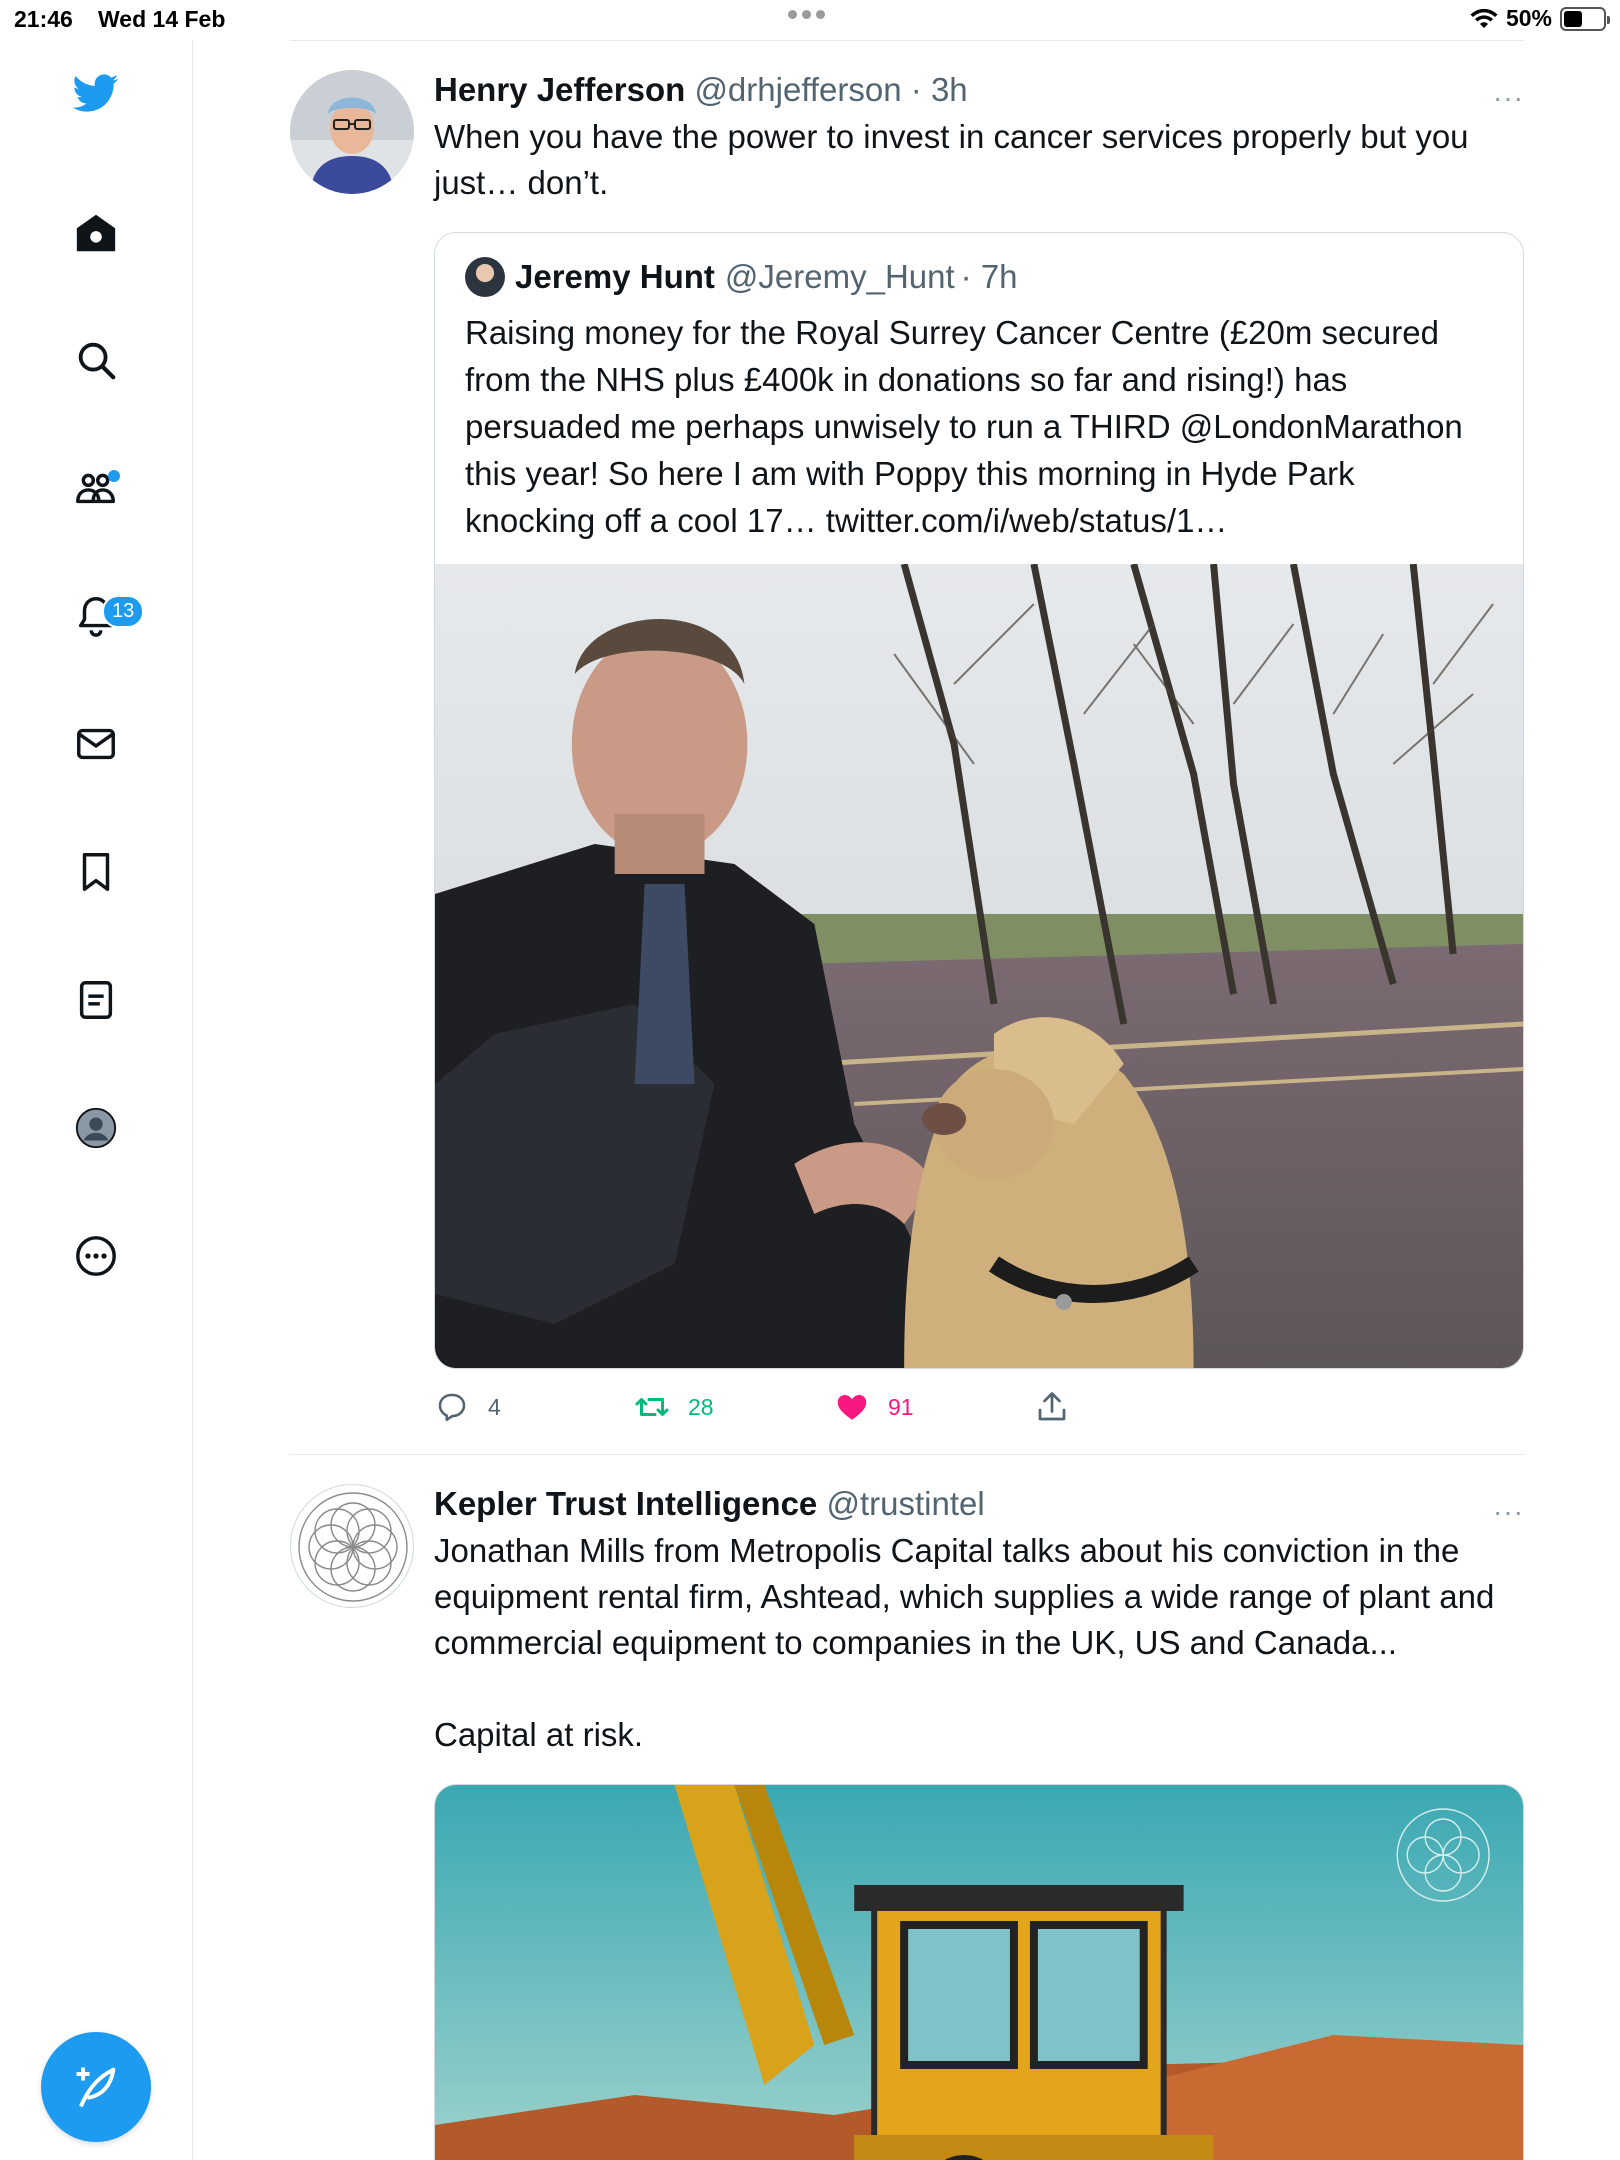 The width and height of the screenshot is (1620, 2160). What do you see at coordinates (123, 611) in the screenshot?
I see `notifications-badge: 13` at bounding box center [123, 611].